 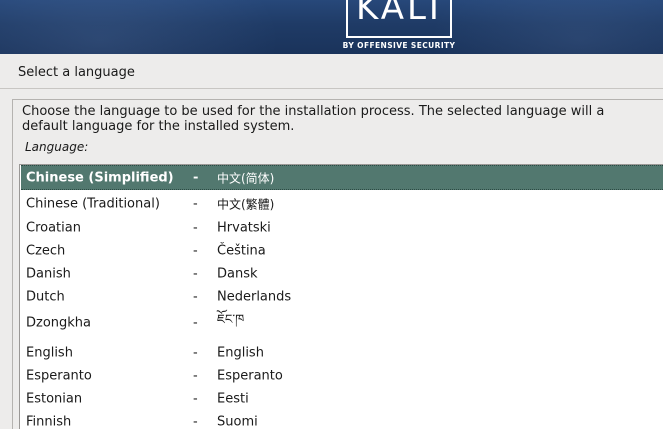 I want to click on language-option-english: English - English, so click(x=342, y=353).